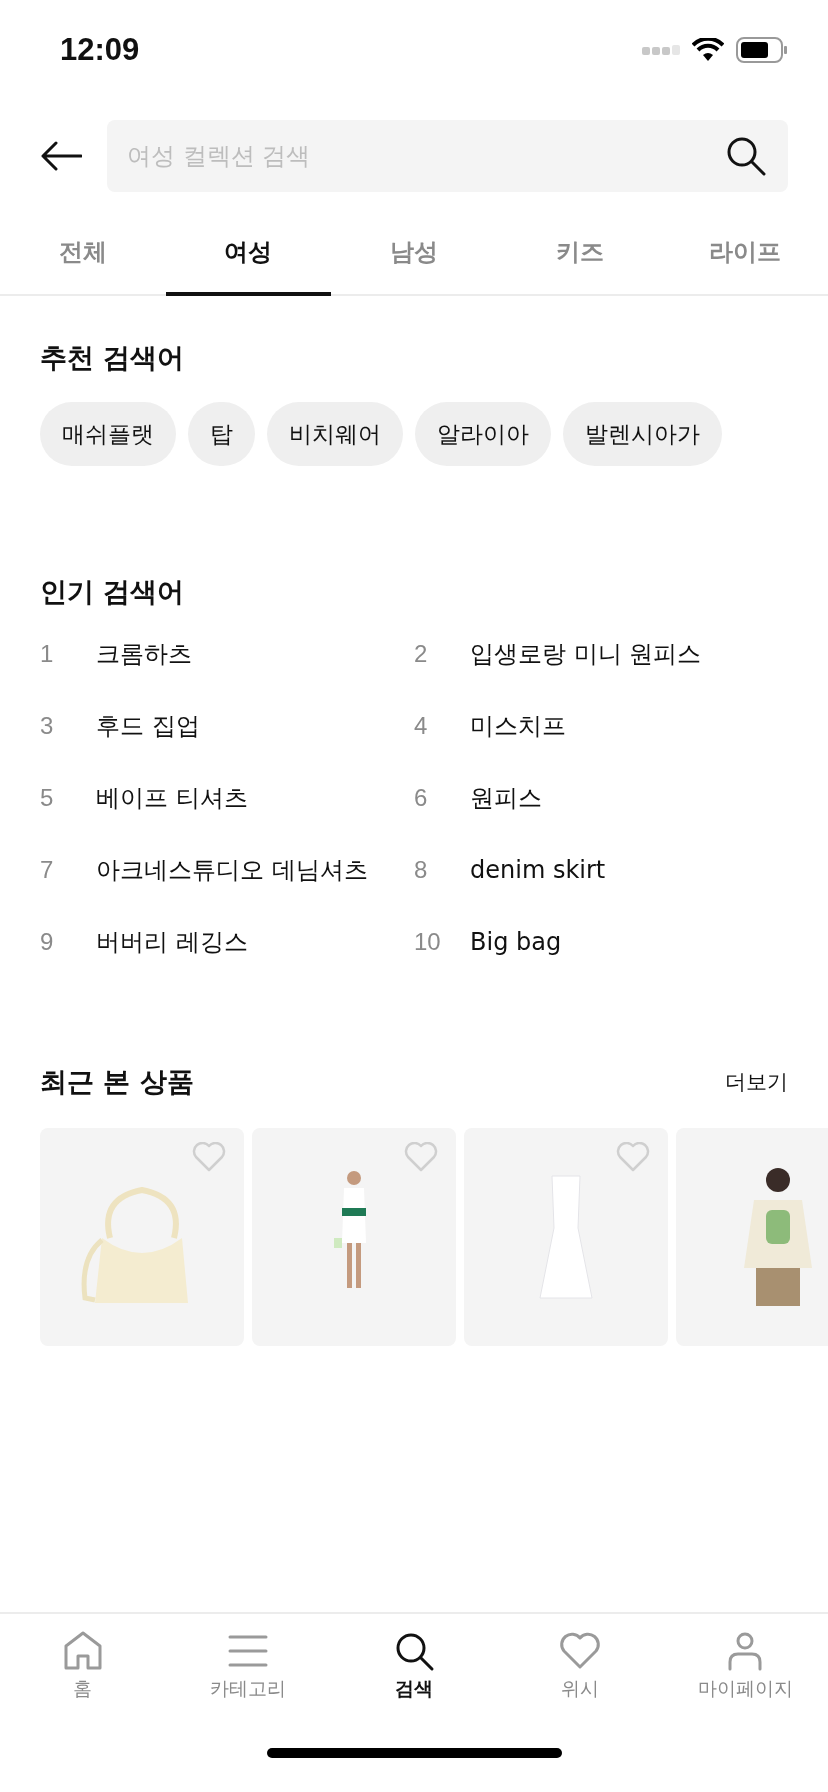 The image size is (828, 1792). I want to click on back-arrow-icon, so click(61, 156).